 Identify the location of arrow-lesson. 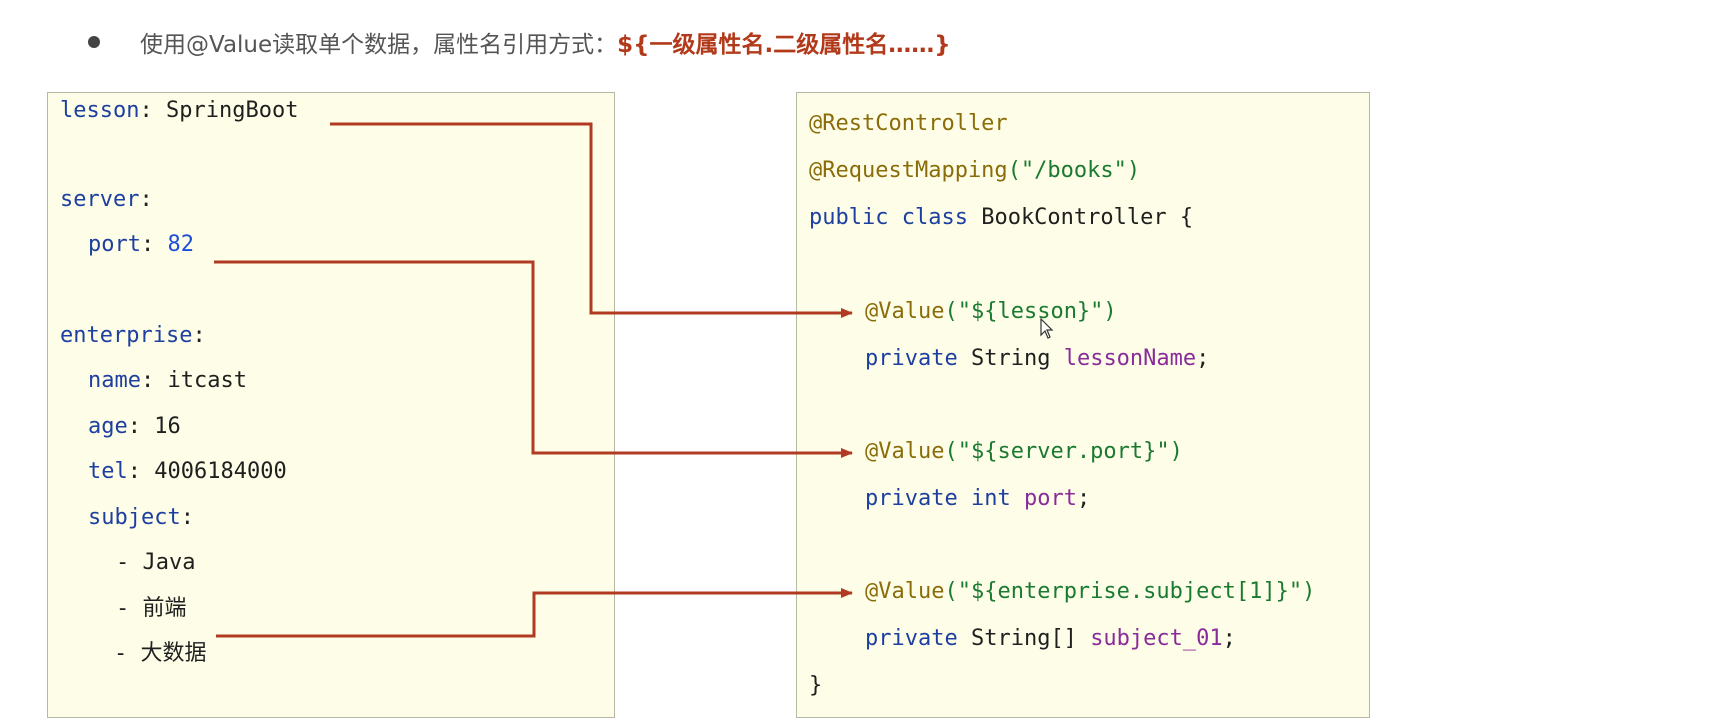
(591, 220).